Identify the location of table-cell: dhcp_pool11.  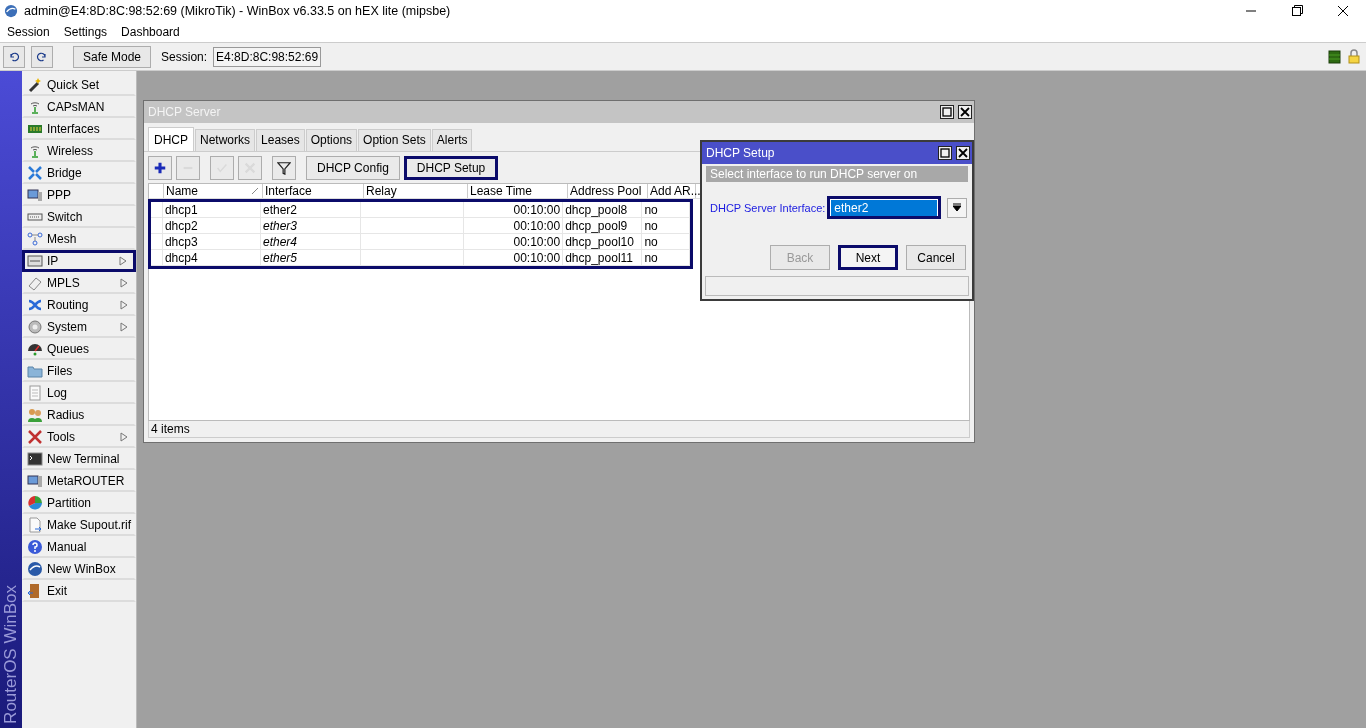
(603, 257).